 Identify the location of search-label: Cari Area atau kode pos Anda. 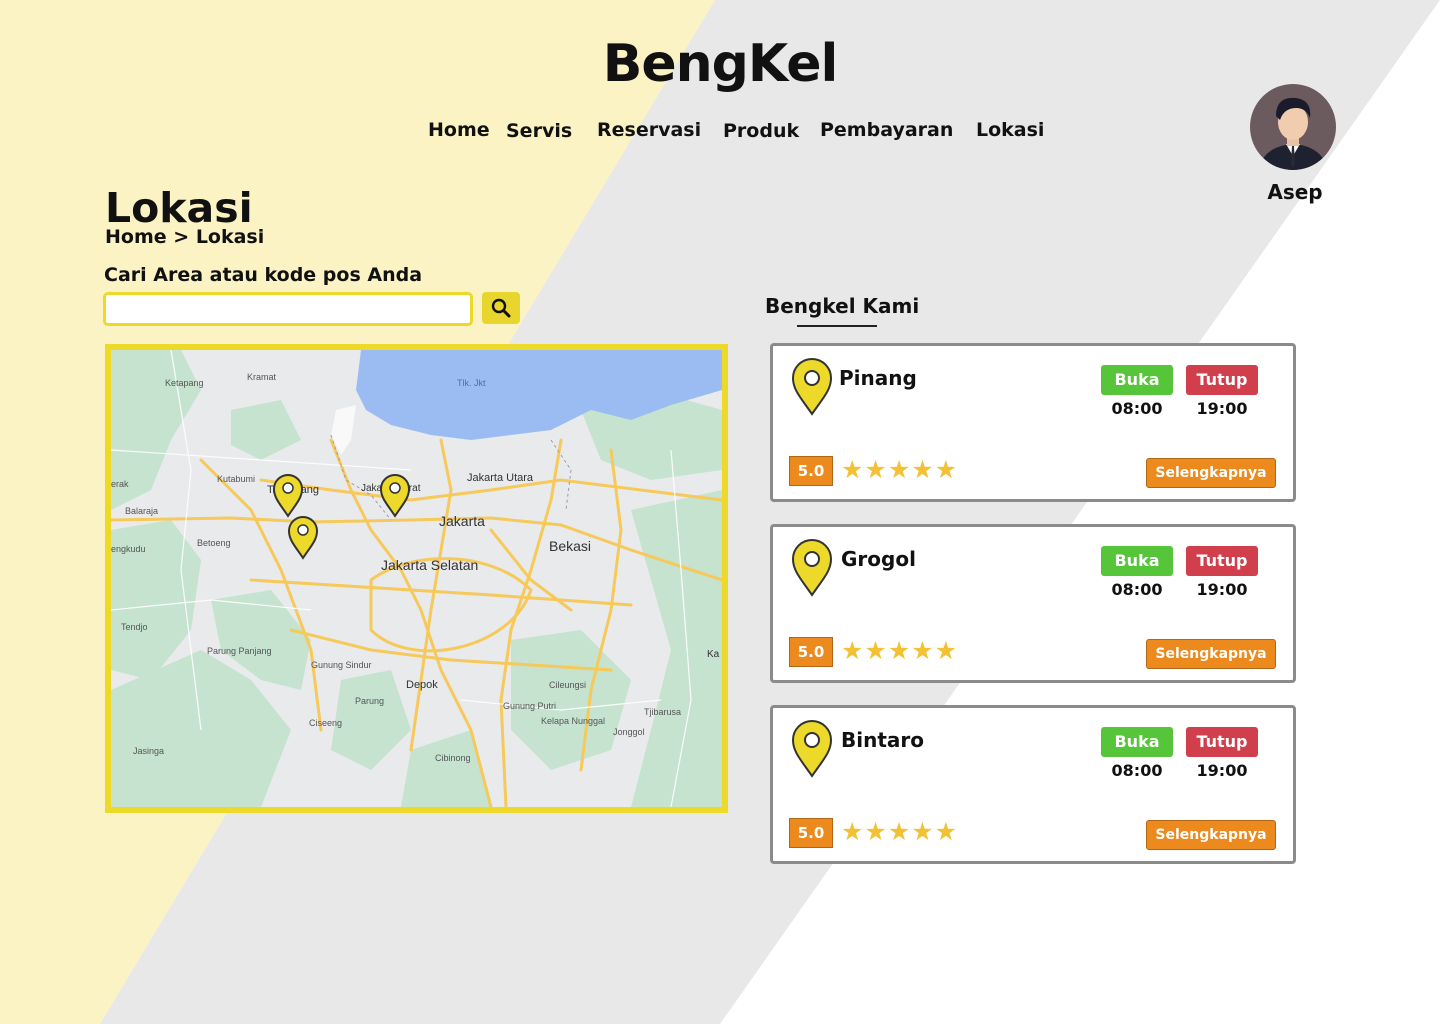
(263, 275).